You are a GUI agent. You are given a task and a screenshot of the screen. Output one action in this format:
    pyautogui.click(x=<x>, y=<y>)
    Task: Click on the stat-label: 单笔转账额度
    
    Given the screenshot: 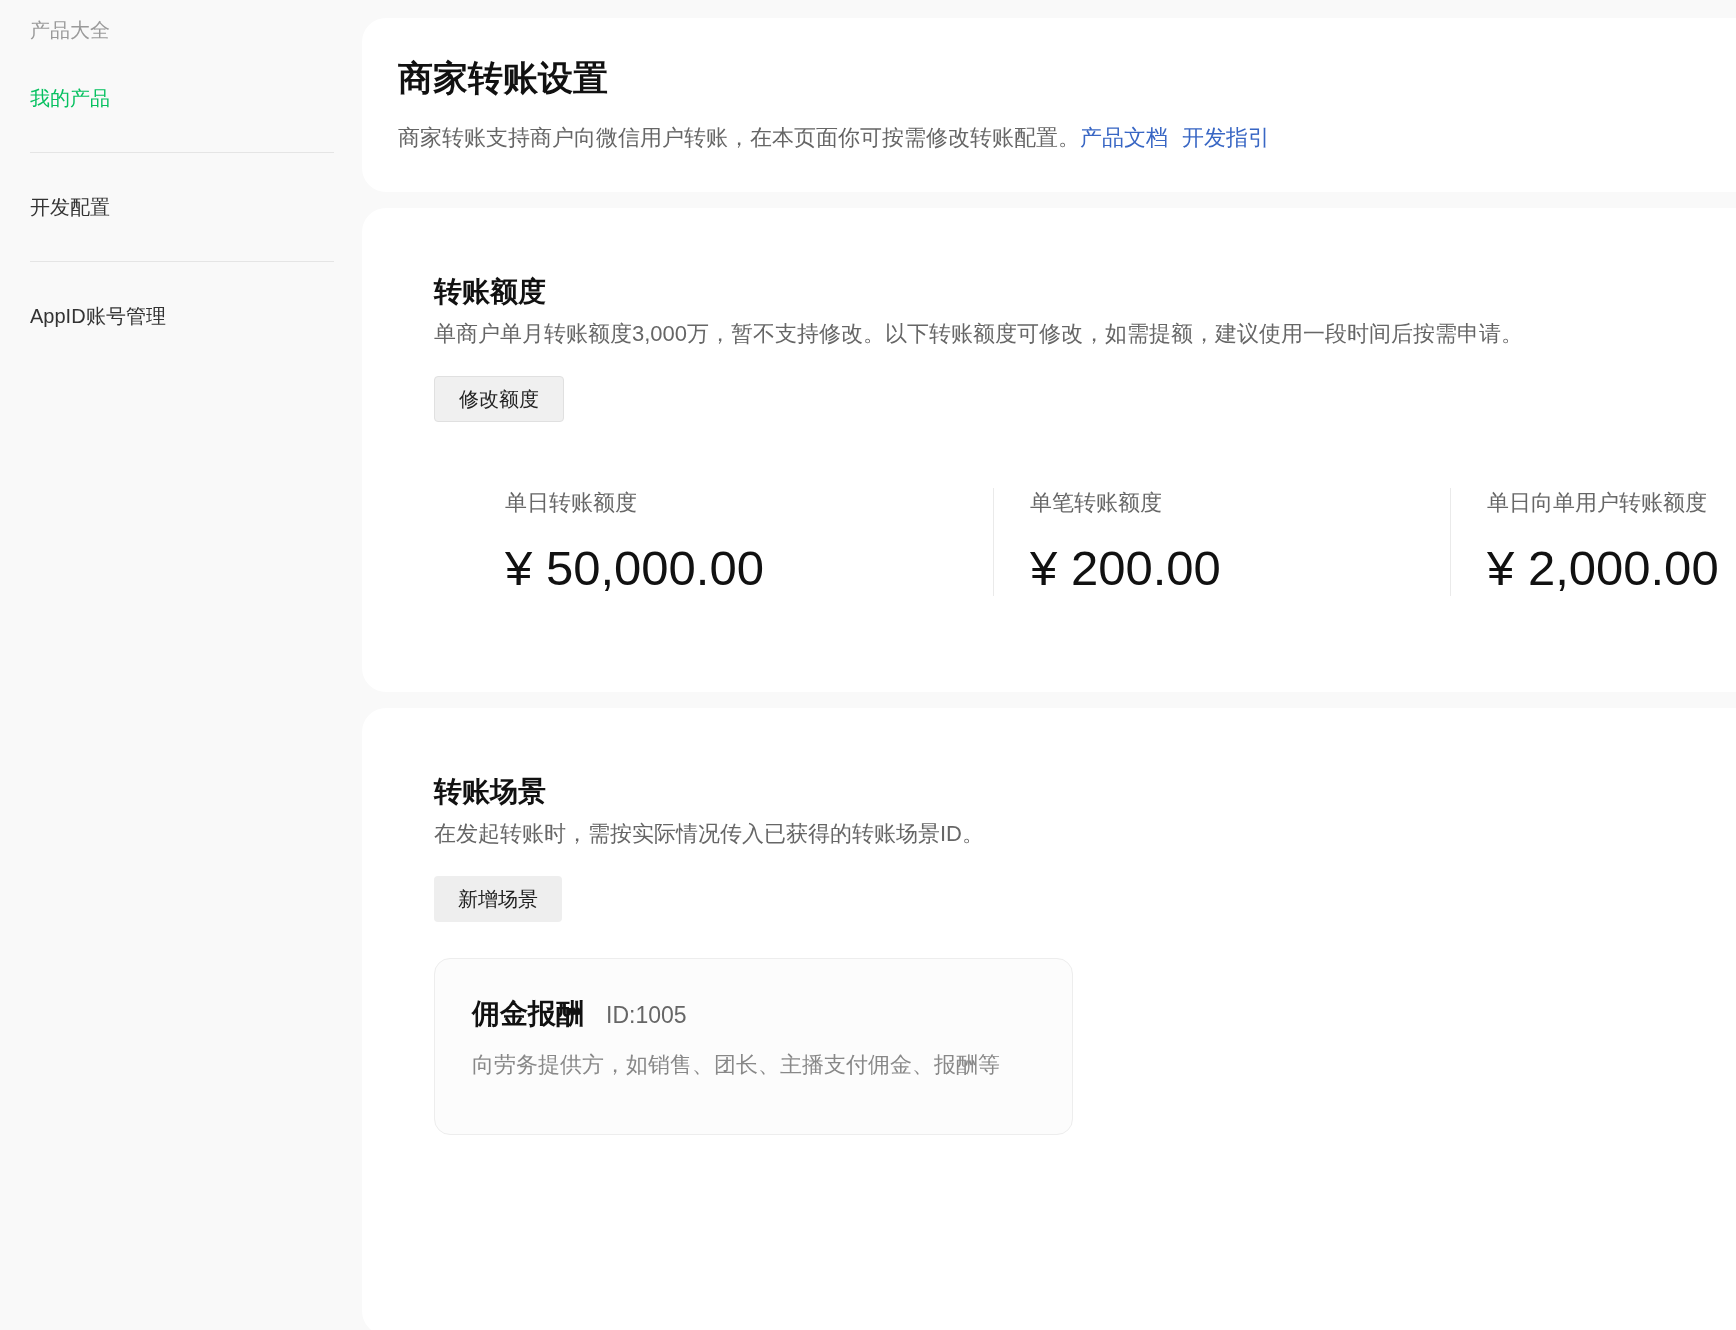 What is the action you would take?
    pyautogui.click(x=1096, y=503)
    